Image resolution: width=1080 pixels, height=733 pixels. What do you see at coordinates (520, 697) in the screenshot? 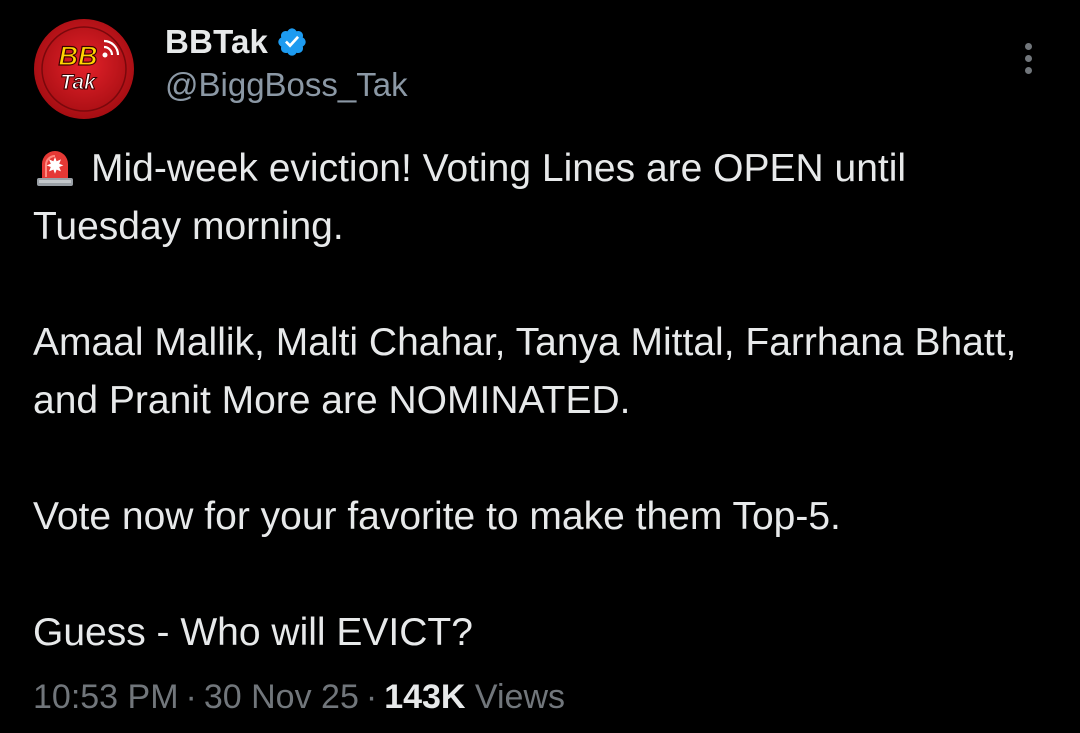
I see `views-label: Views` at bounding box center [520, 697].